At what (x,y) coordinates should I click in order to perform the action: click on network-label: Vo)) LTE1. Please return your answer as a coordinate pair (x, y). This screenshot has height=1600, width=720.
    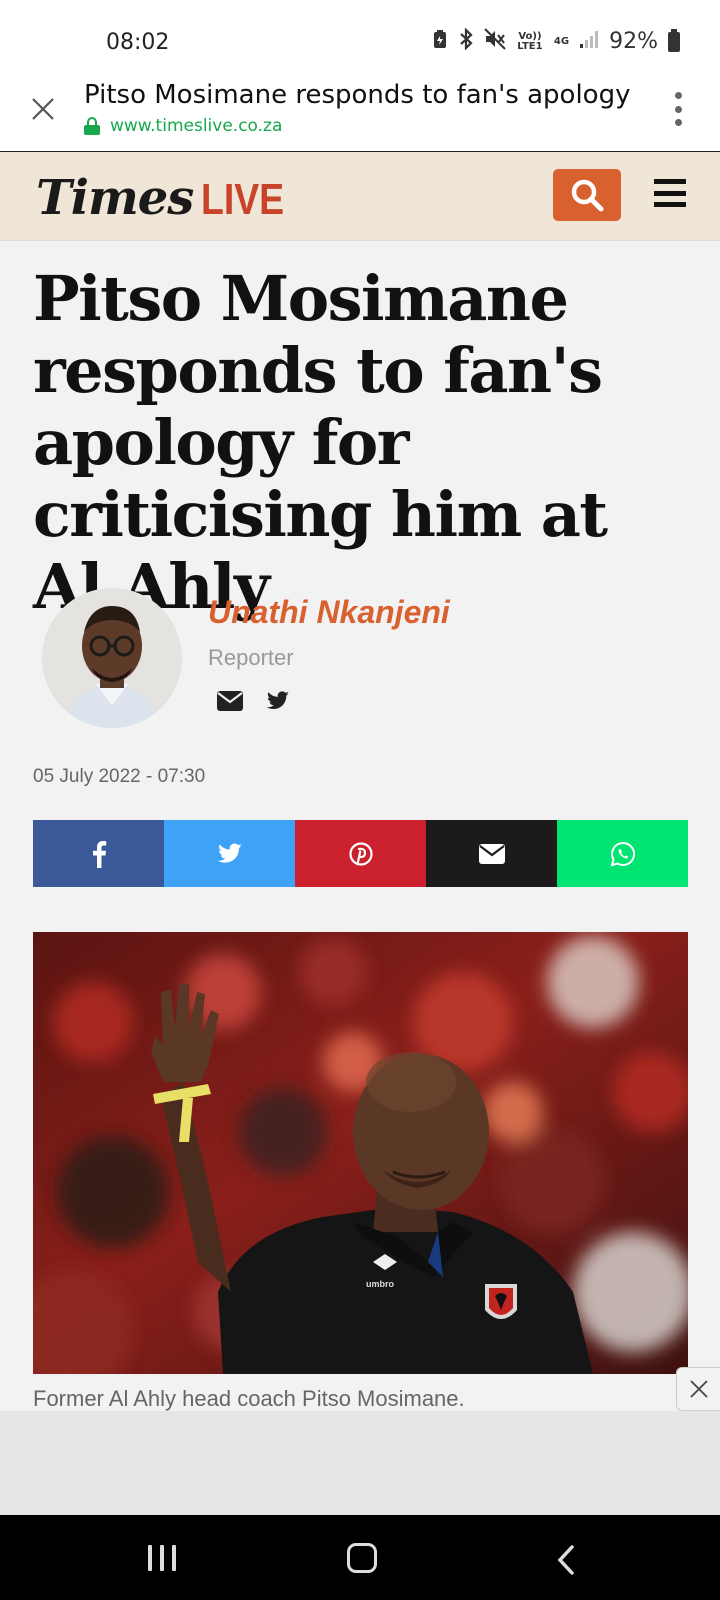
    Looking at the image, I should click on (530, 41).